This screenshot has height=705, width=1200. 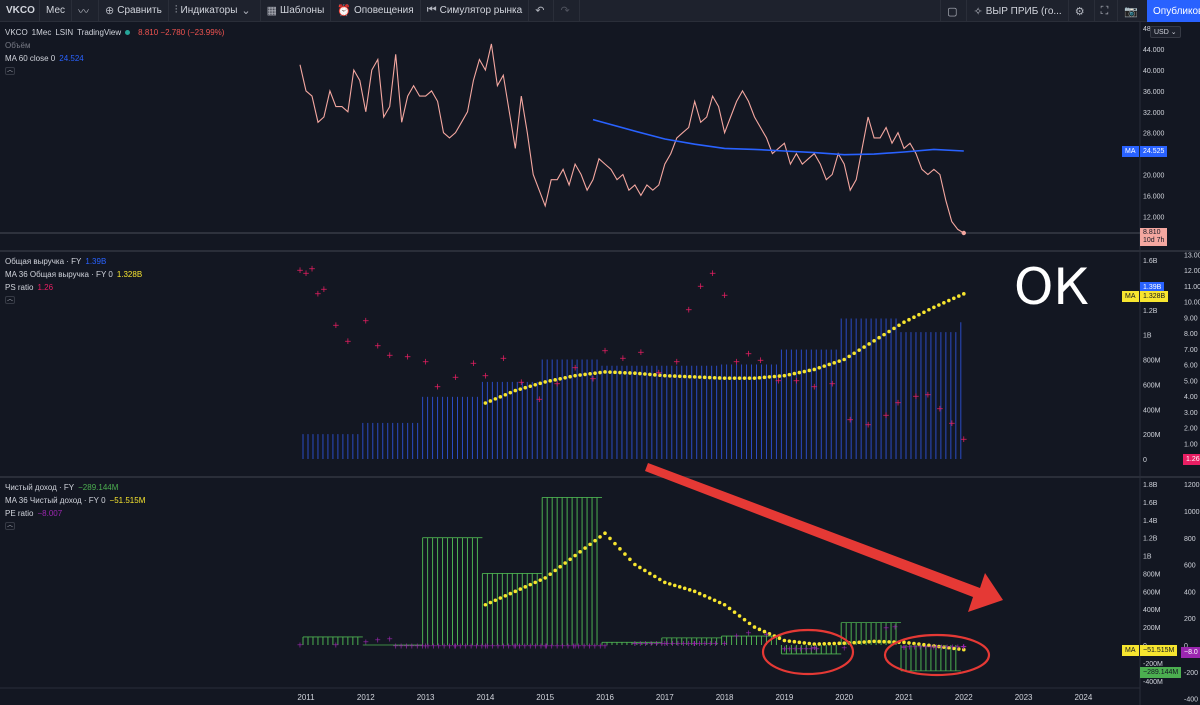 I want to click on pe-tag: −8.0, so click(x=1190, y=652).